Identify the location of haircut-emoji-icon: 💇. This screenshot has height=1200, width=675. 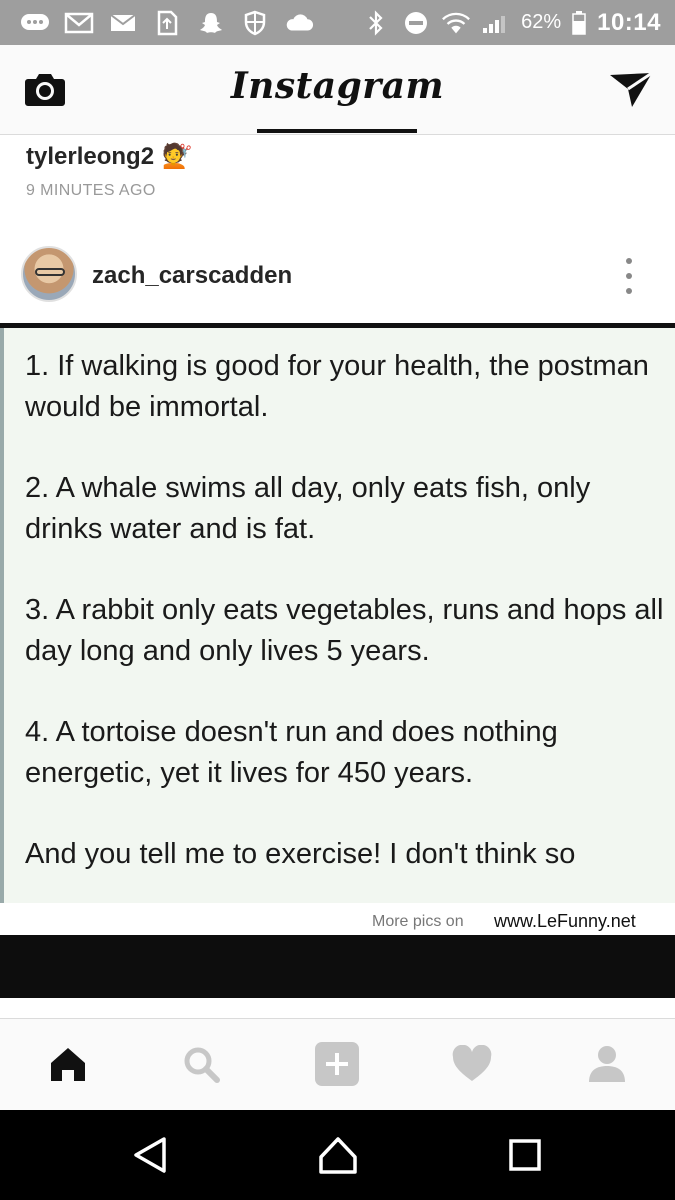
(177, 156).